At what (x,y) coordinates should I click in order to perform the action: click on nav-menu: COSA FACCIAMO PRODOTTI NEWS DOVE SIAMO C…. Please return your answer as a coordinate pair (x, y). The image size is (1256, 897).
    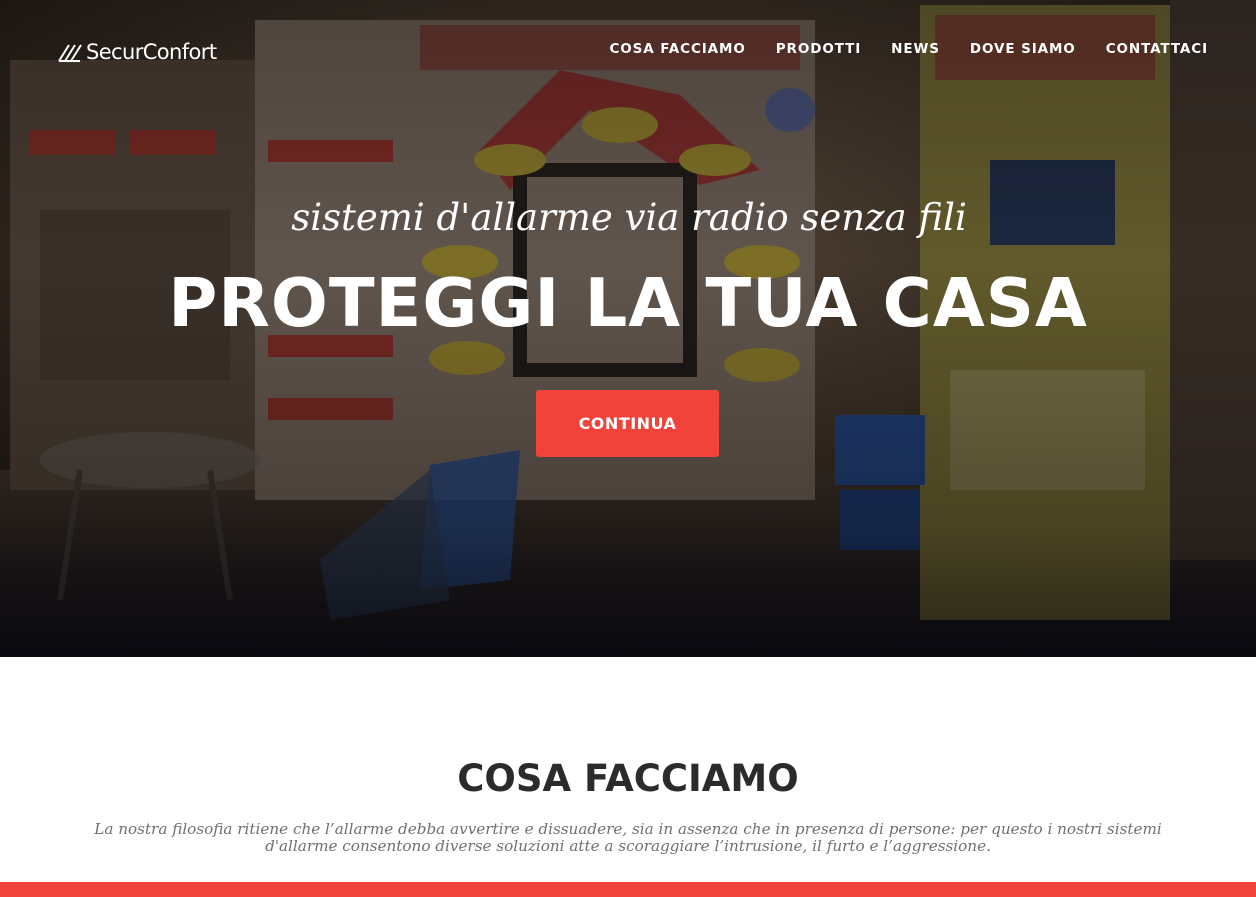
    Looking at the image, I should click on (893, 49).